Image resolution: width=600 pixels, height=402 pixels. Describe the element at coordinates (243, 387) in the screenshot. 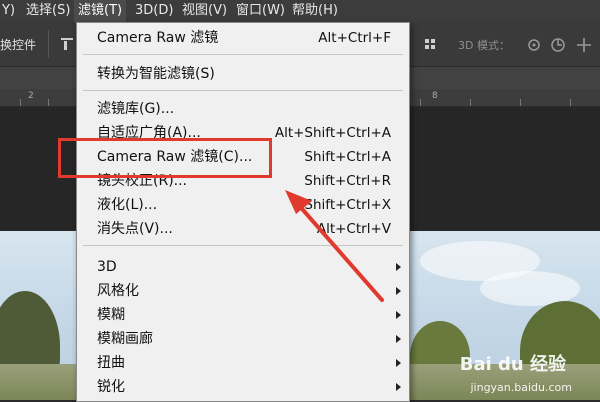

I see `menu-item-sharpen-submenu: 锐化` at that location.